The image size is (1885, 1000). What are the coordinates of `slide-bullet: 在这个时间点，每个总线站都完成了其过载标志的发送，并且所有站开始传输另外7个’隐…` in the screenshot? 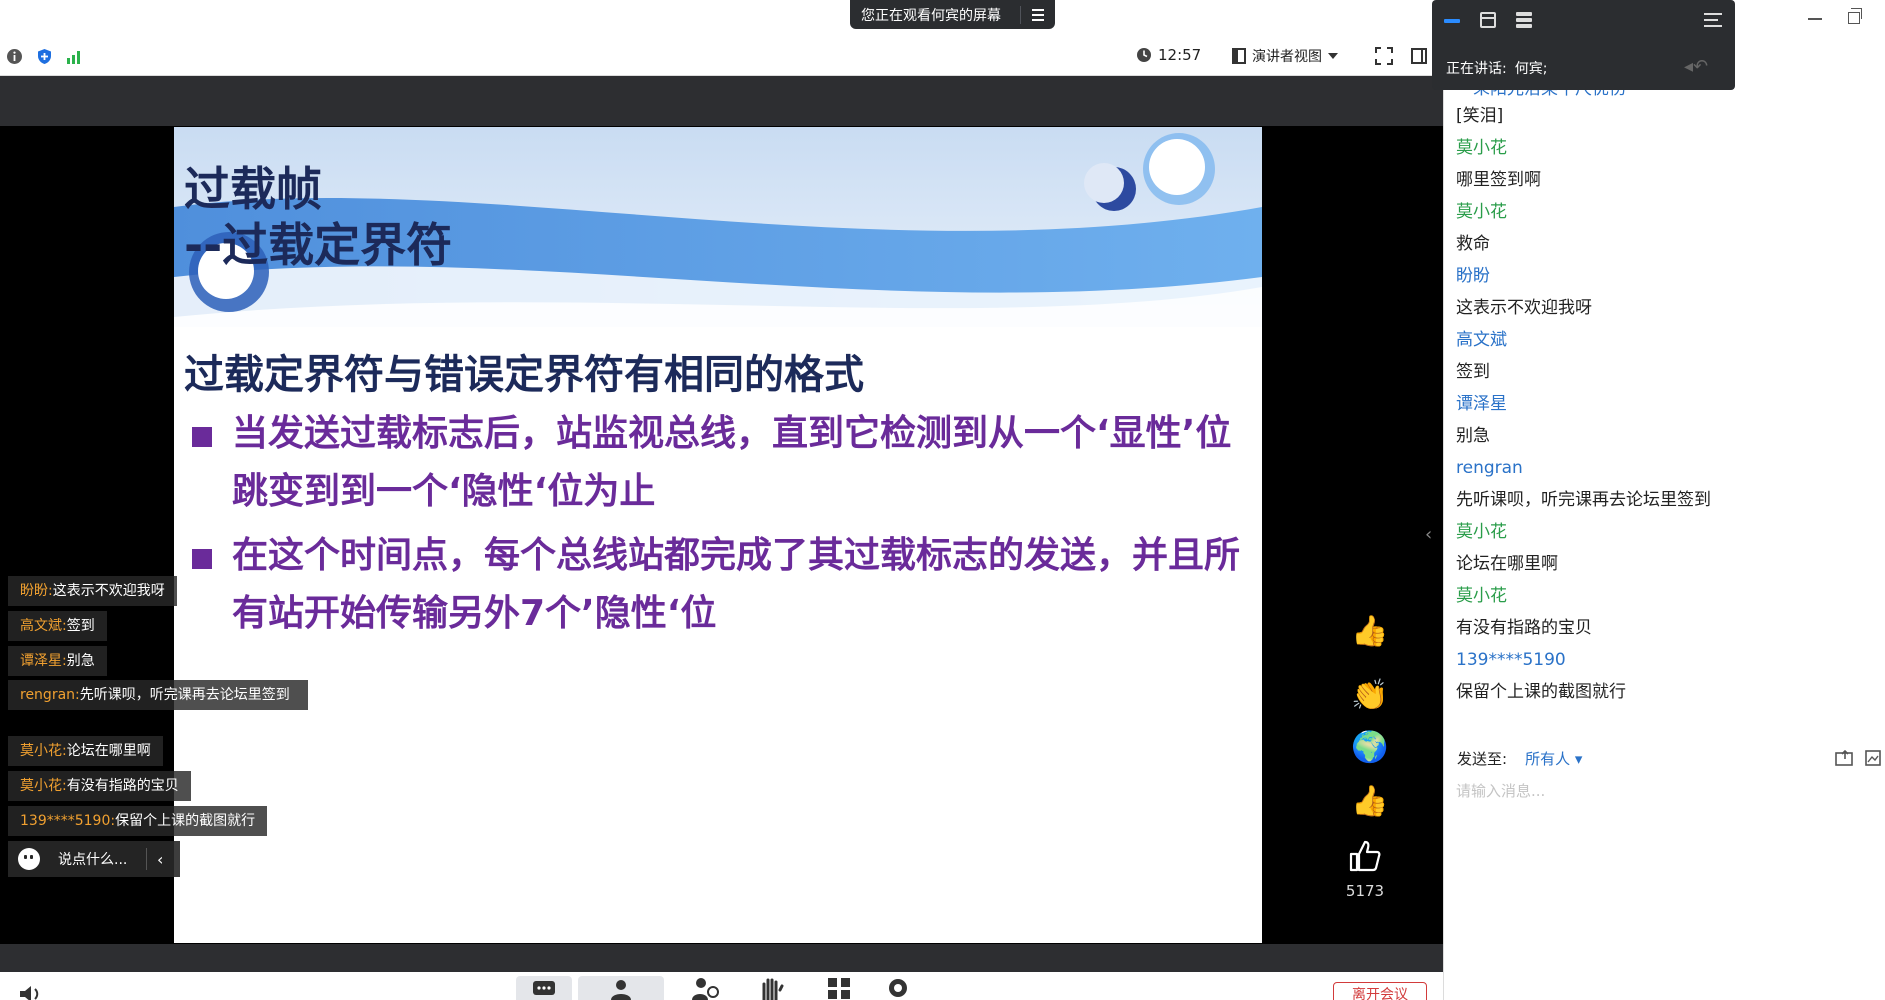 It's located at (722, 585).